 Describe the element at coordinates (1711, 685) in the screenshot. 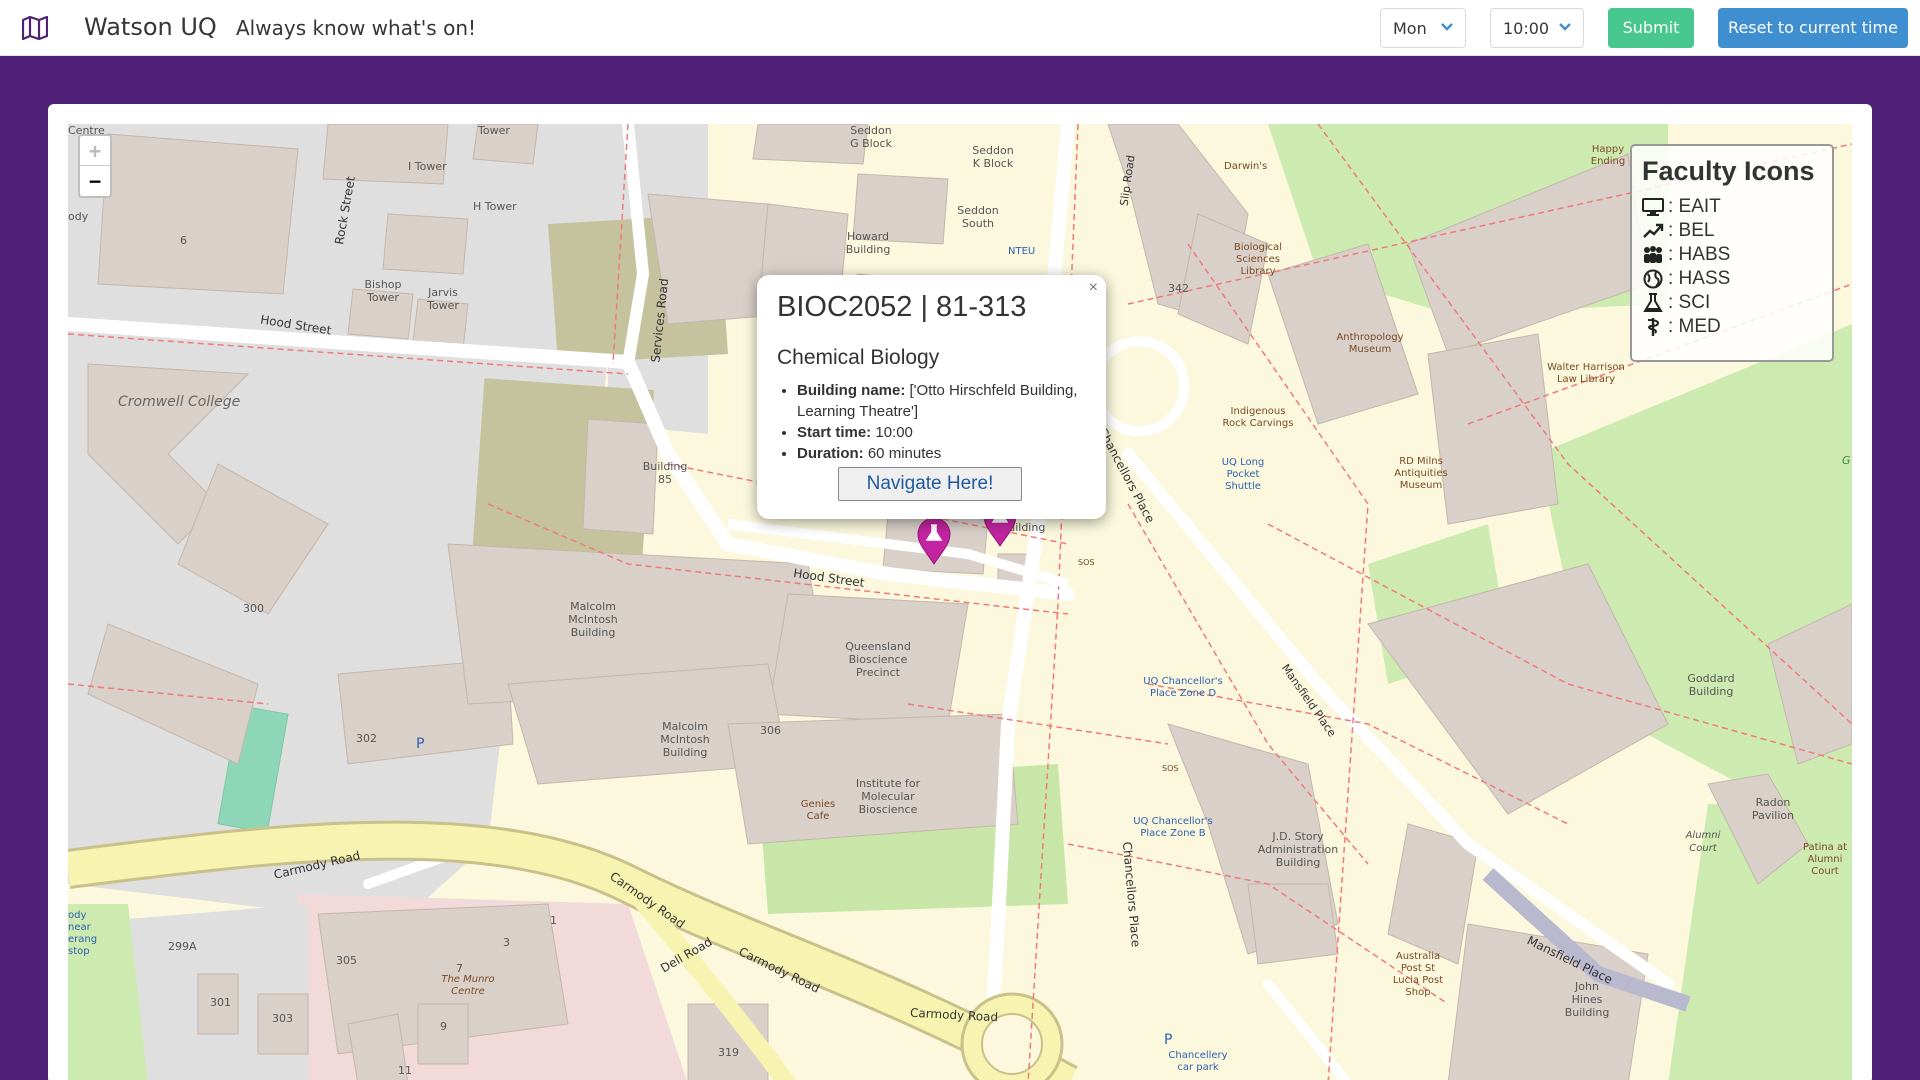

I see `label-goddard-building: Goddard Building` at that location.